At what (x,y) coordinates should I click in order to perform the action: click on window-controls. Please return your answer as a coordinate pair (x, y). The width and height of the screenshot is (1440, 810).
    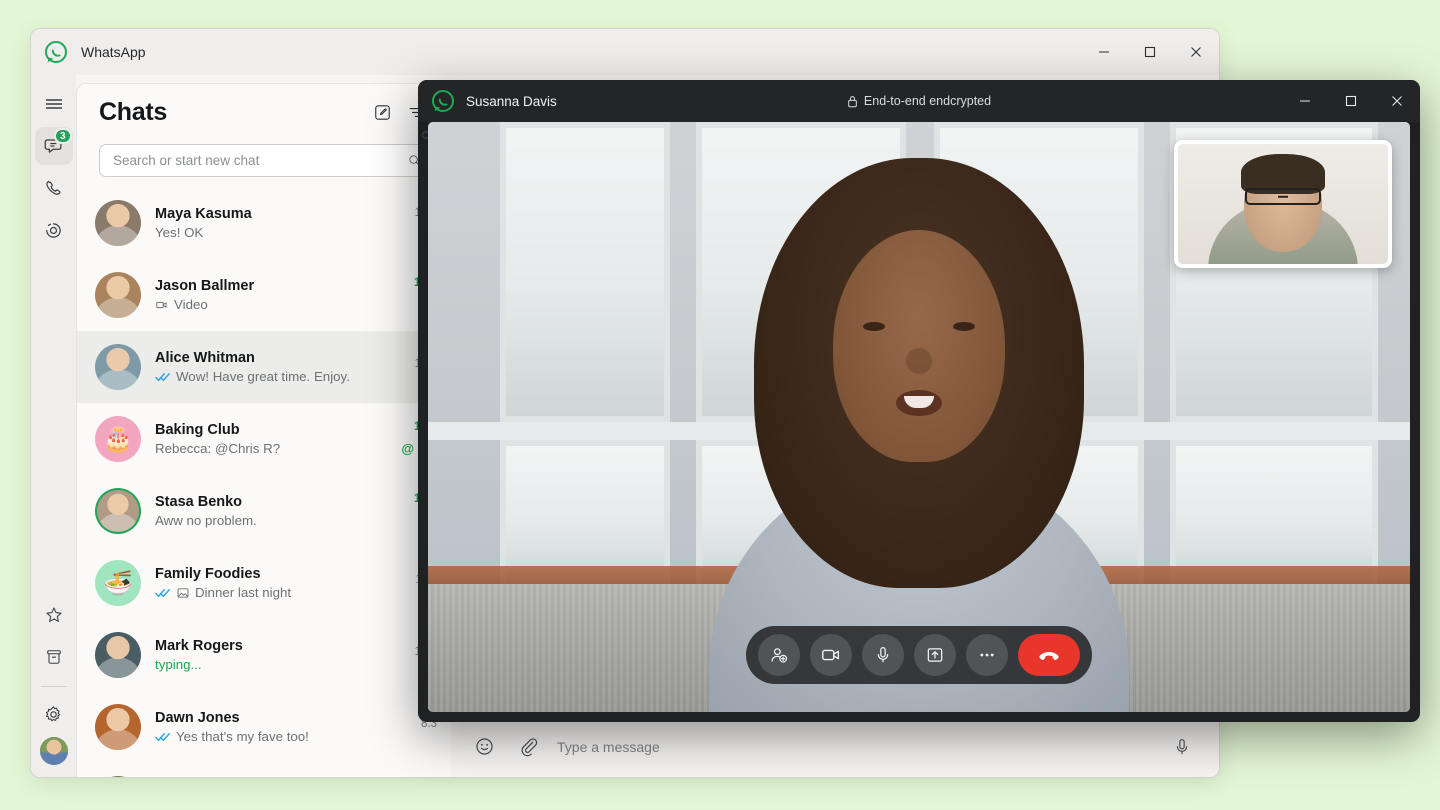
    Looking at the image, I should click on (1150, 52).